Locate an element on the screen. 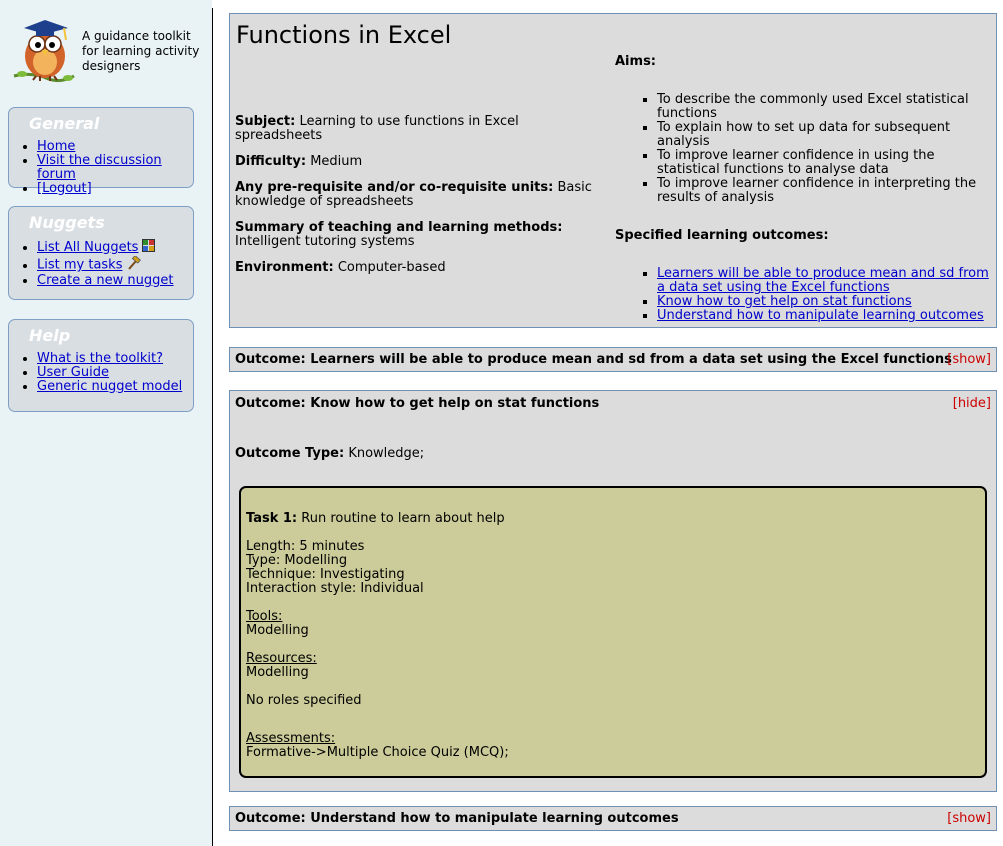  logout-link: [Logout] is located at coordinates (64, 188).